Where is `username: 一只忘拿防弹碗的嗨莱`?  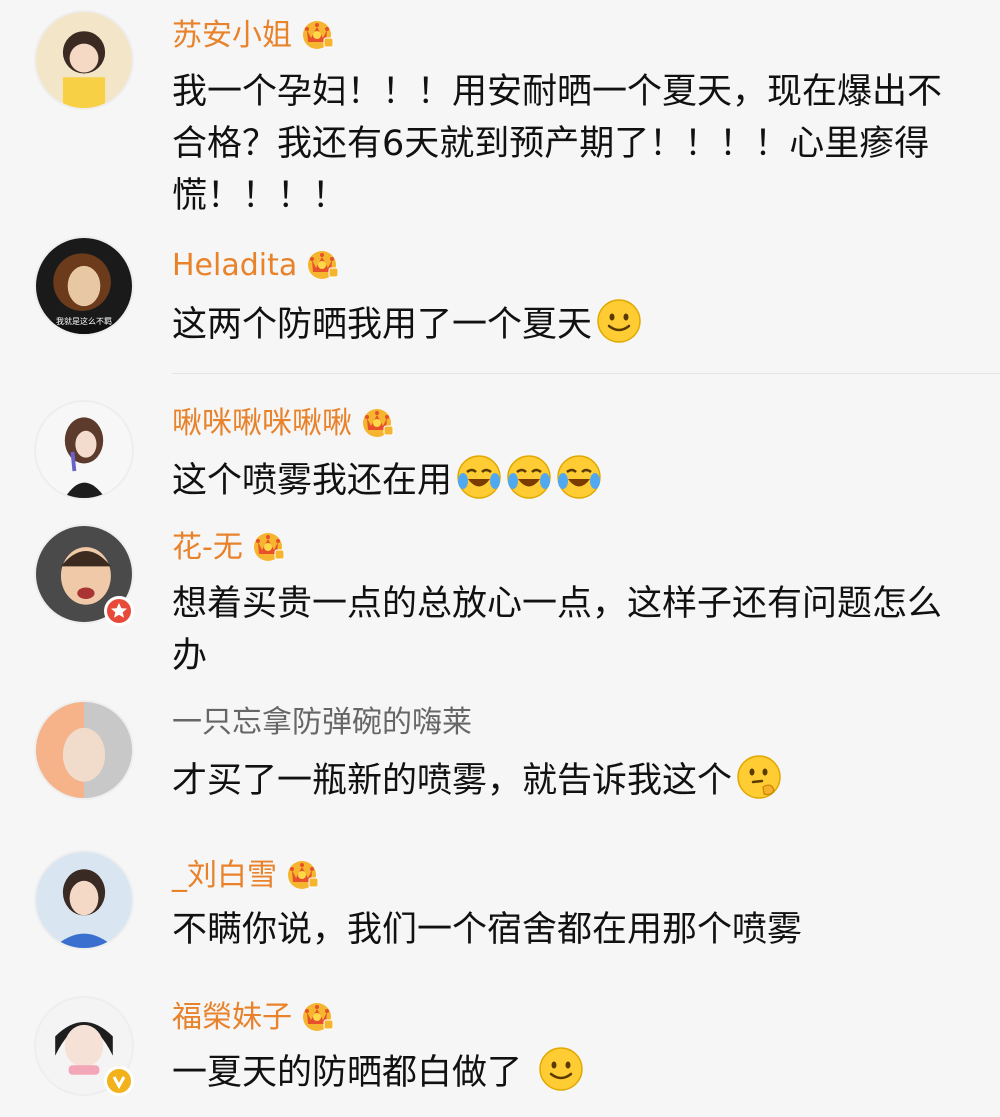 username: 一只忘拿防弹碗的嗨莱 is located at coordinates (322, 723).